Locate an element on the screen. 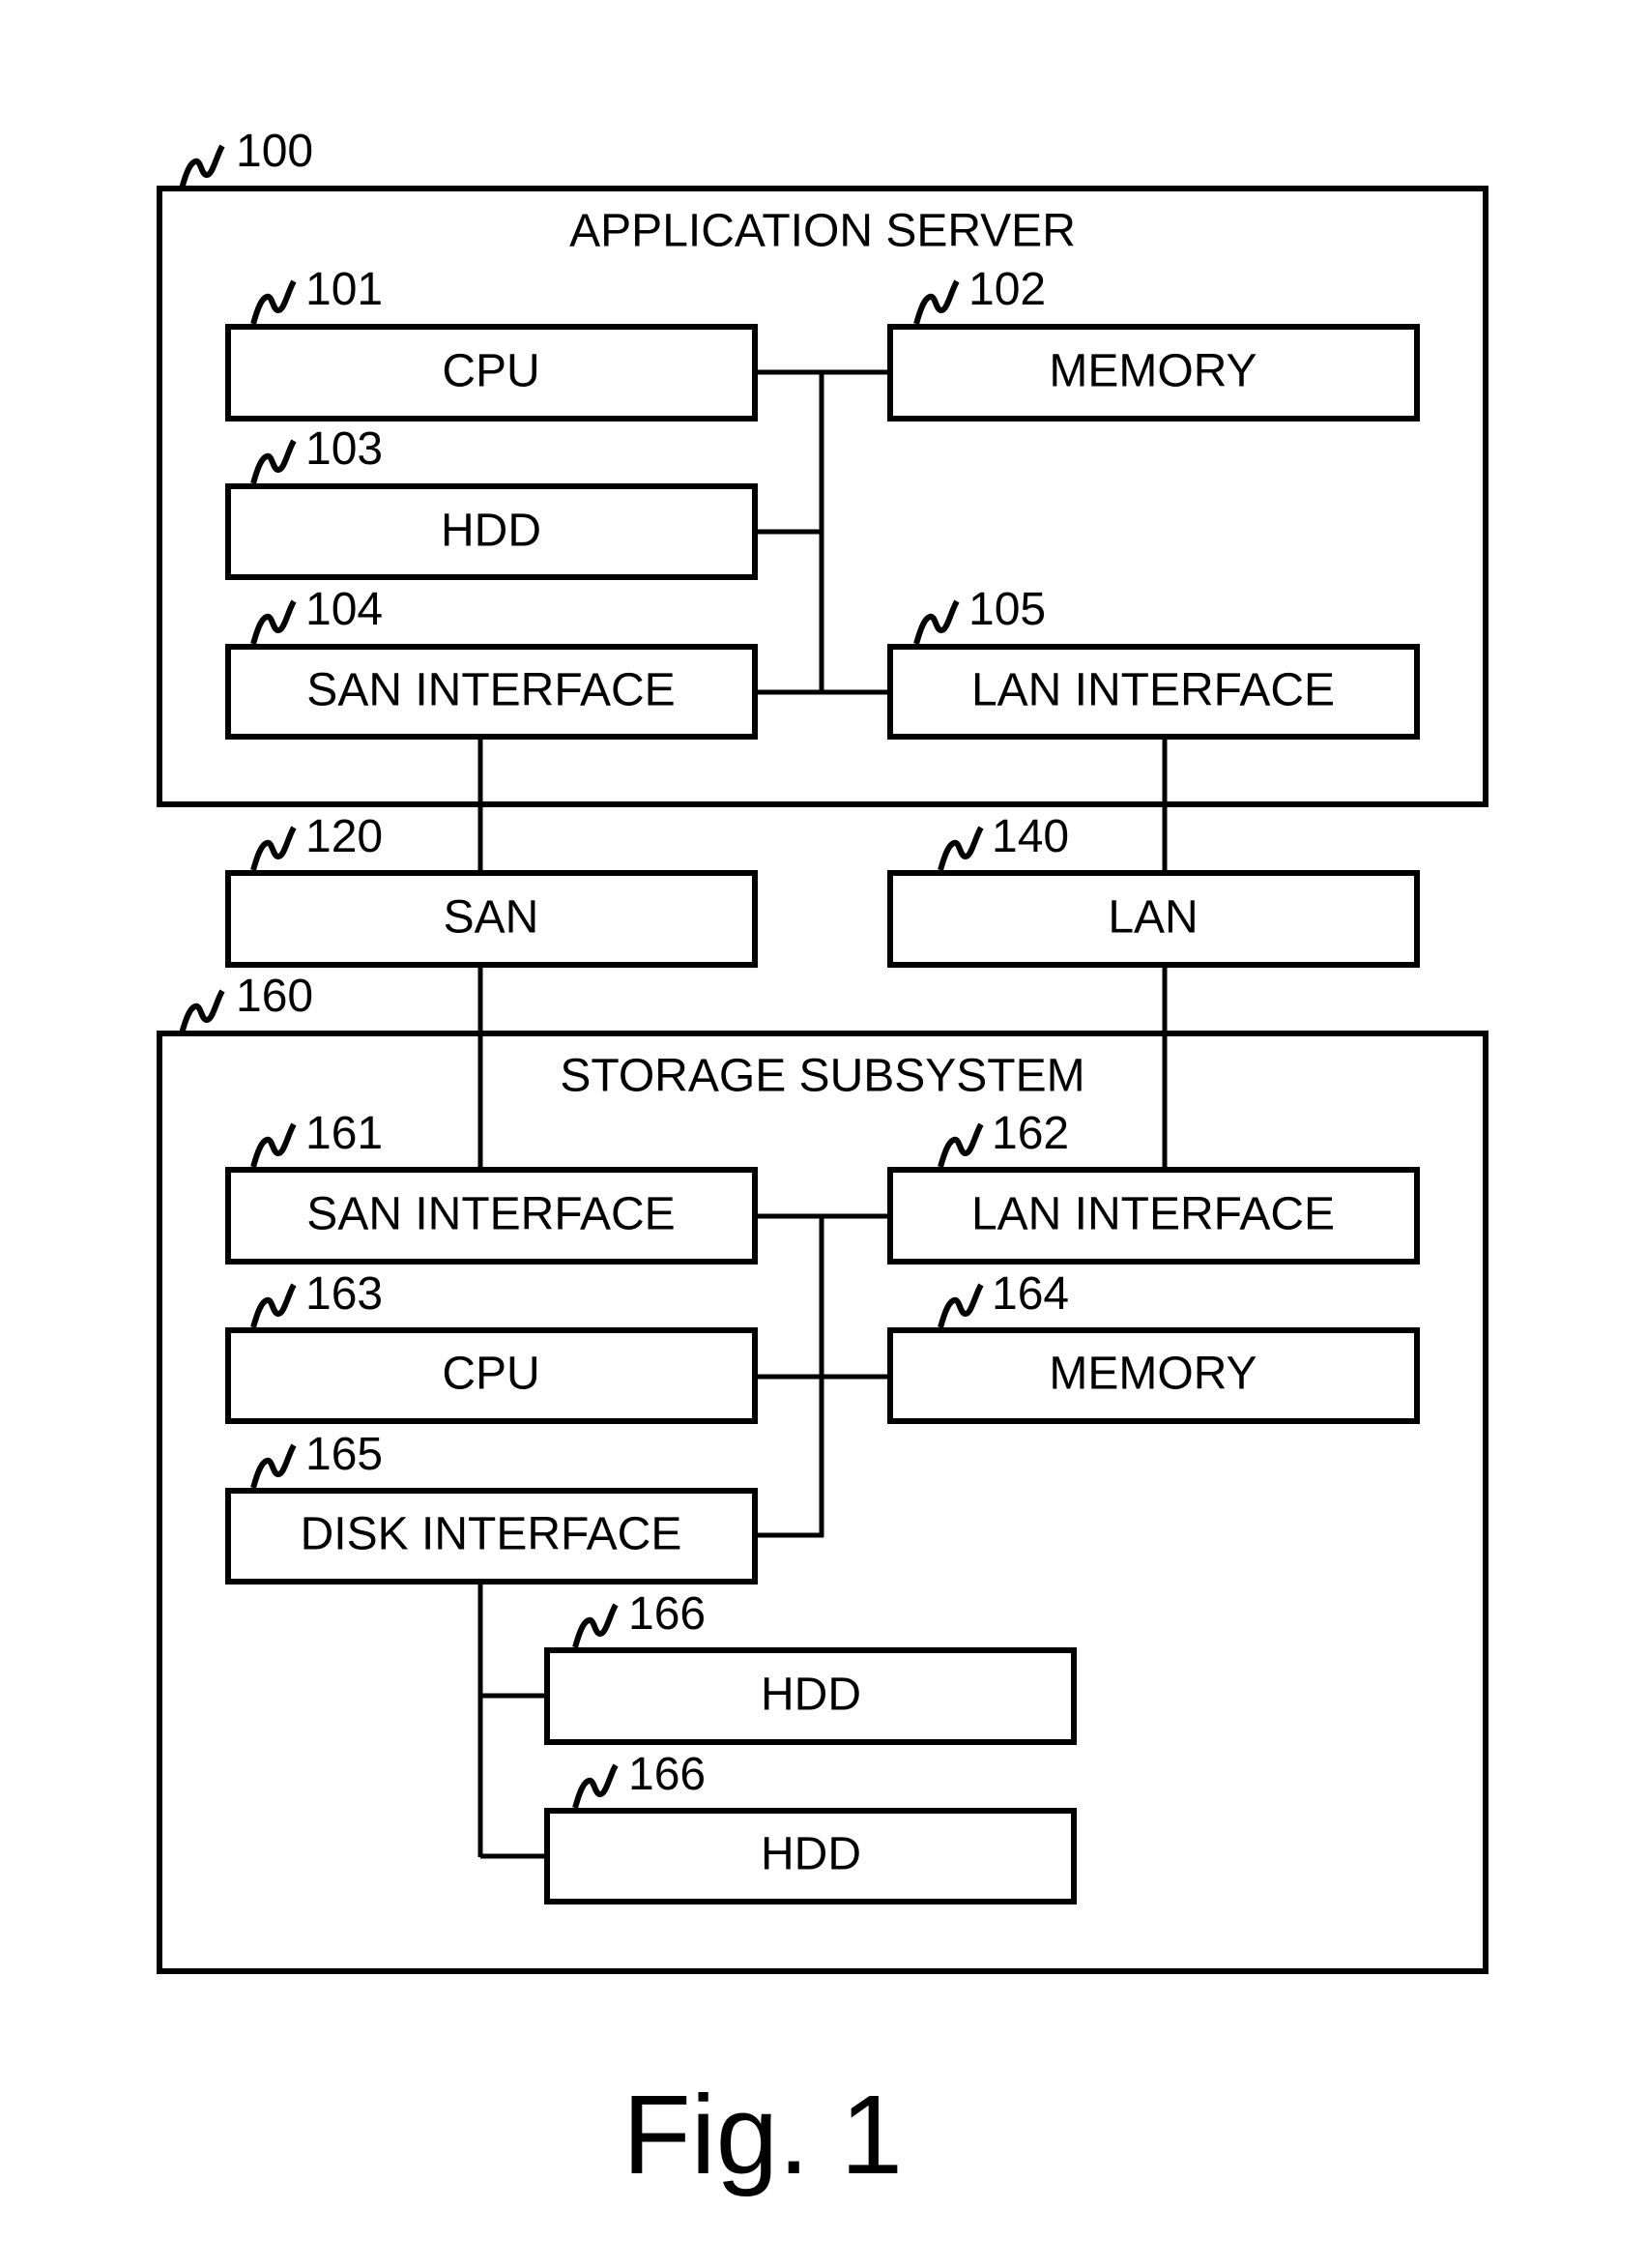 The width and height of the screenshot is (1647, 2268). ref-label-102: 102 is located at coordinates (1007, 289).